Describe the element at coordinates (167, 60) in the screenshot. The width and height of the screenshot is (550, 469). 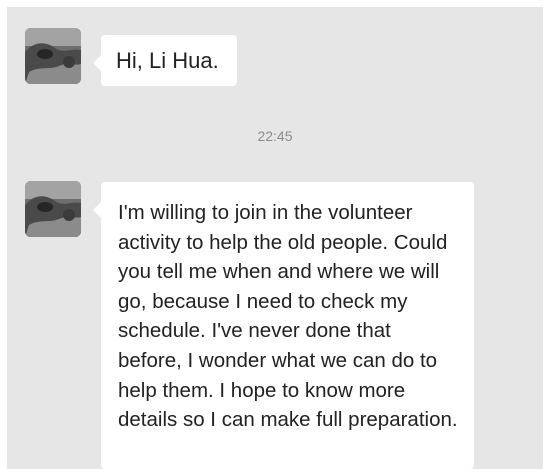
I see `message-text: Hi, Li Hua.` at that location.